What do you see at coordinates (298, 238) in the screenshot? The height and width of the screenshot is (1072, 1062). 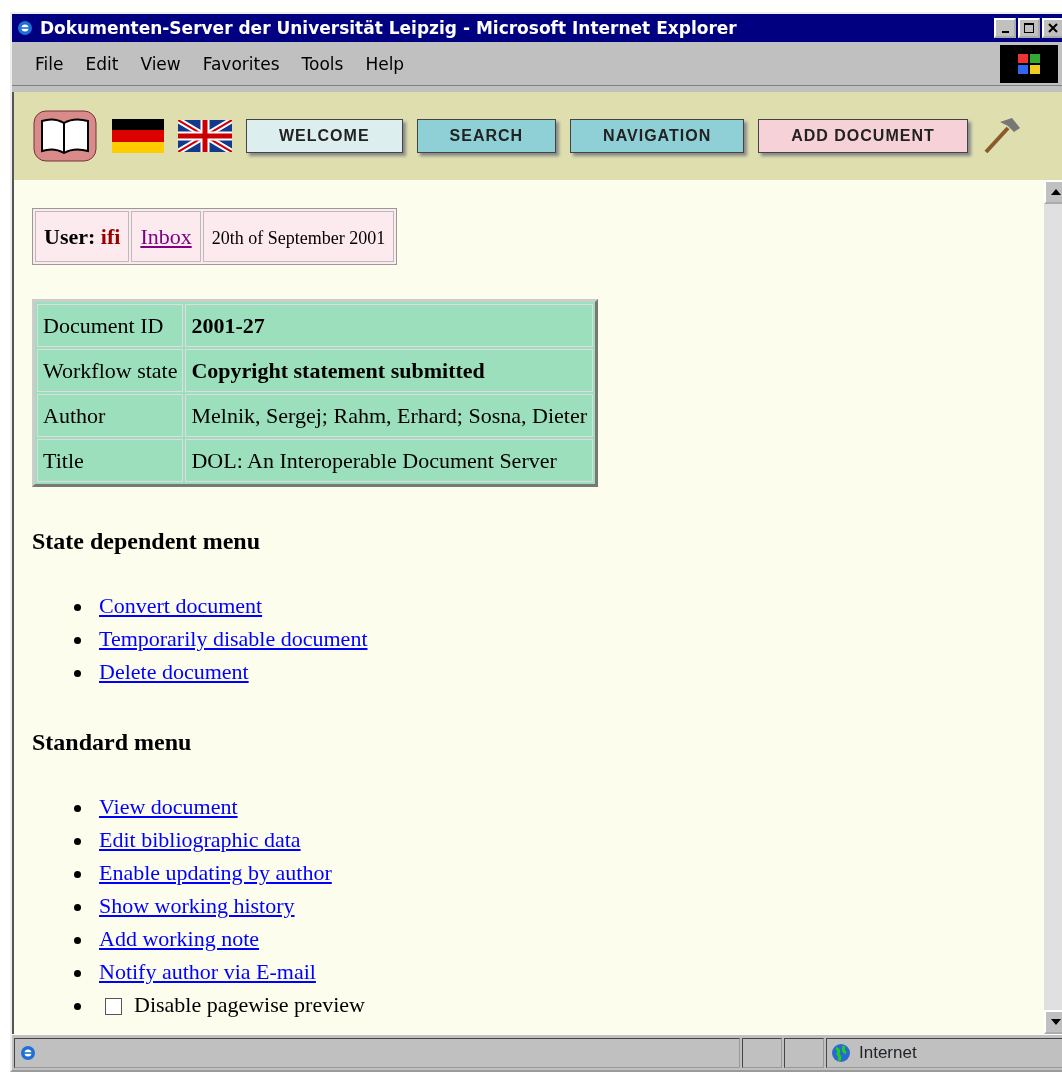 I see `date-text: 20th of September 2001` at bounding box center [298, 238].